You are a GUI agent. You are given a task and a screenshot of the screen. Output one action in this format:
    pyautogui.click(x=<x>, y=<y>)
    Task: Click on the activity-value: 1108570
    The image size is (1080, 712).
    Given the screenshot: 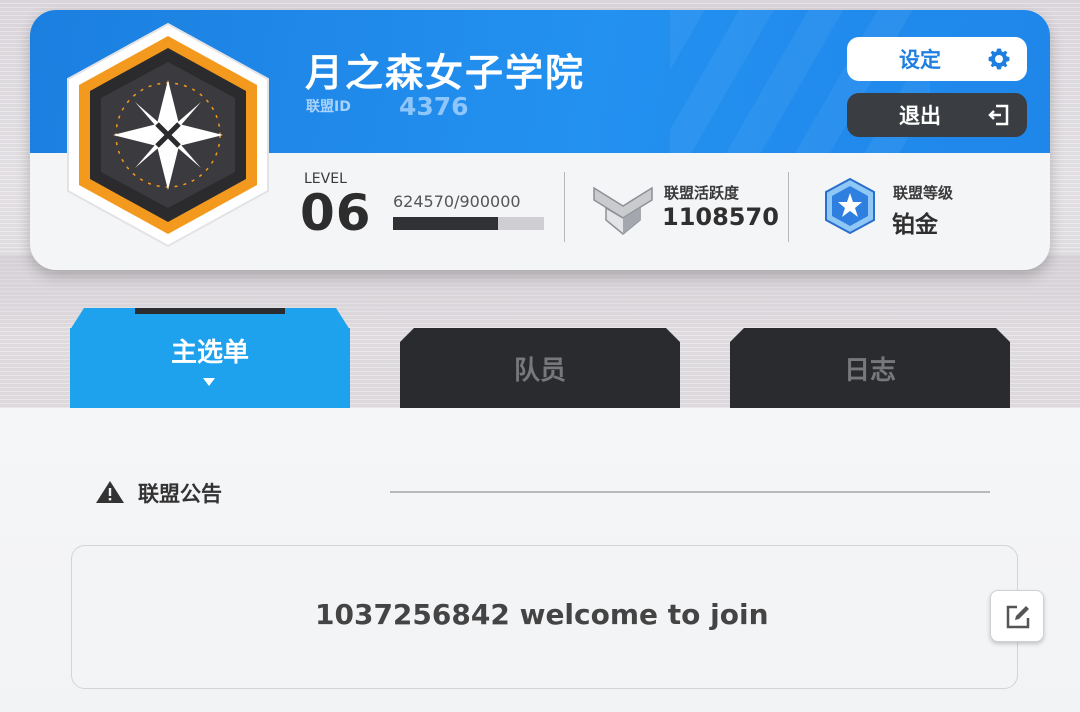 What is the action you would take?
    pyautogui.click(x=720, y=217)
    